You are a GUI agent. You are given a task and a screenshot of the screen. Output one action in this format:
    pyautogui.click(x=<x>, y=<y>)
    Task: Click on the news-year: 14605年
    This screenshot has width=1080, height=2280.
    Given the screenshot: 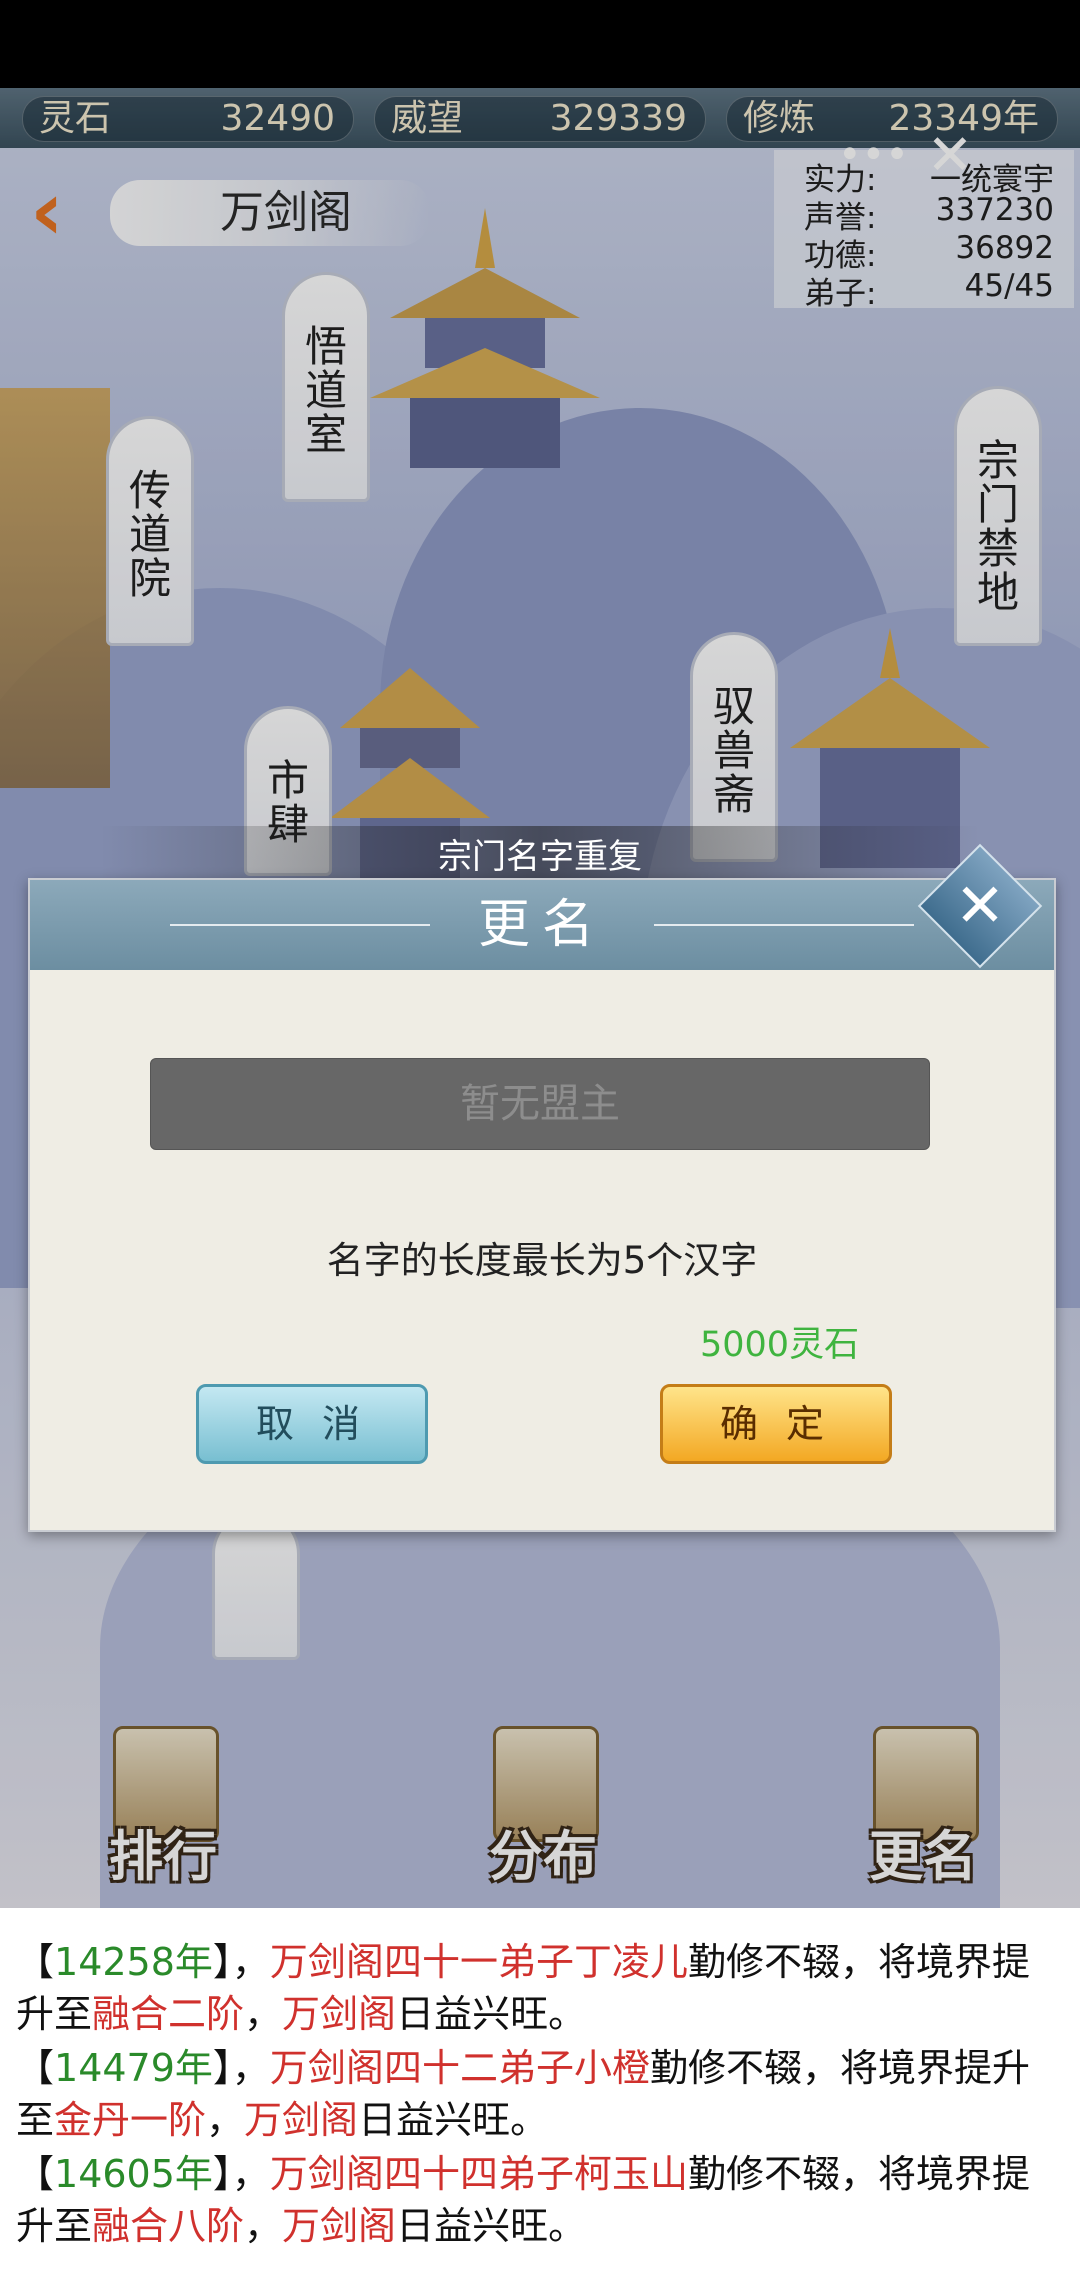 What is the action you would take?
    pyautogui.click(x=133, y=2174)
    